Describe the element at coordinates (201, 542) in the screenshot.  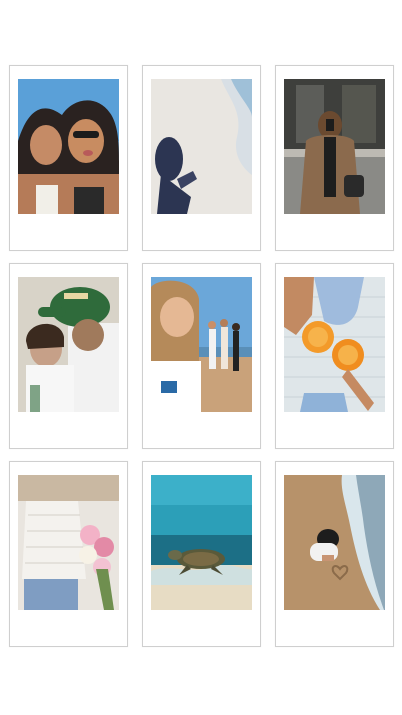
I see `sea-turtle-underwater-photo` at that location.